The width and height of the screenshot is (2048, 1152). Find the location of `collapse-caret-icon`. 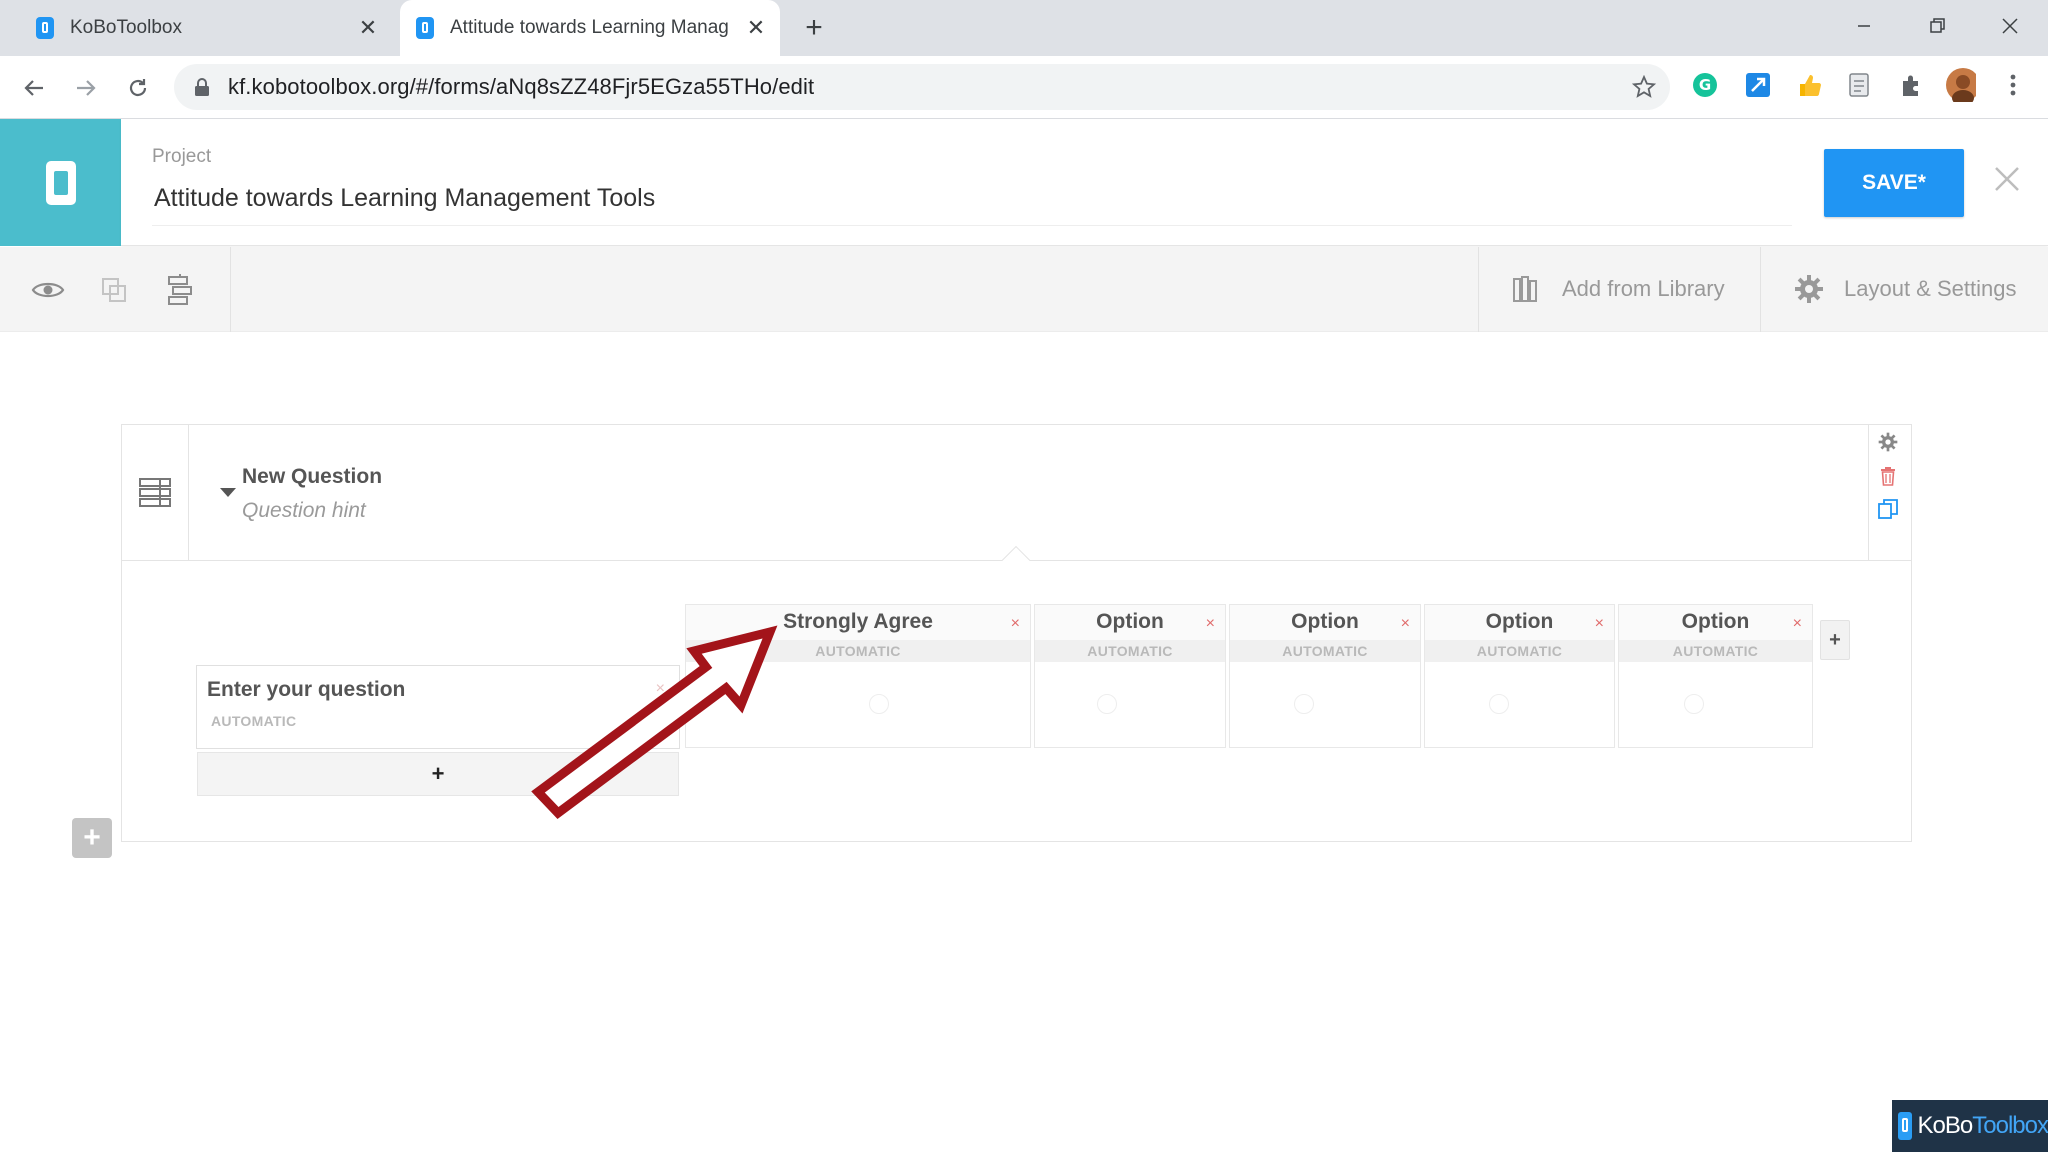

collapse-caret-icon is located at coordinates (228, 492).